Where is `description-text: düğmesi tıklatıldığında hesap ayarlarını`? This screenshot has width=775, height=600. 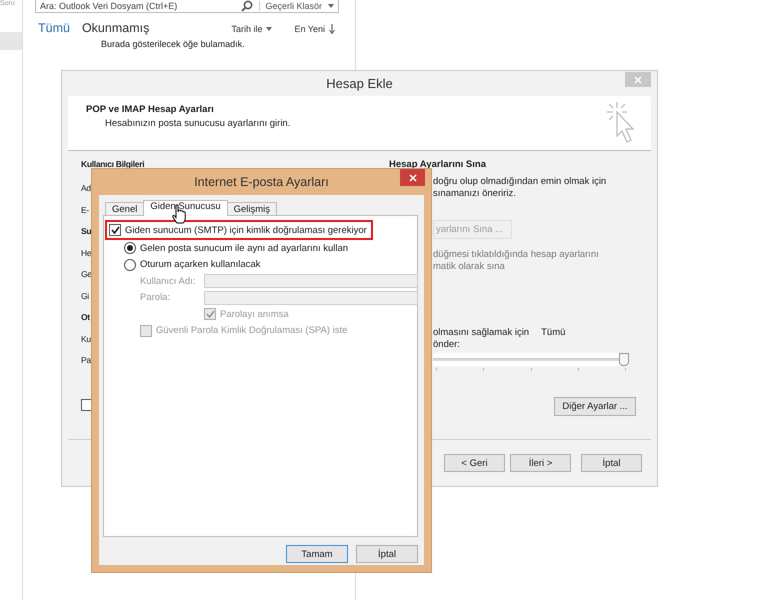 description-text: düğmesi tıklatıldığında hesap ayarlarını is located at coordinates (516, 255).